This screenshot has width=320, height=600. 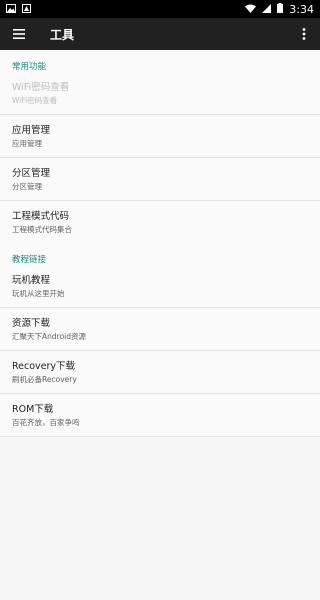 I want to click on list-item-wifi-password: WiFi密码查看 WiFi密码查看, so click(x=160, y=93).